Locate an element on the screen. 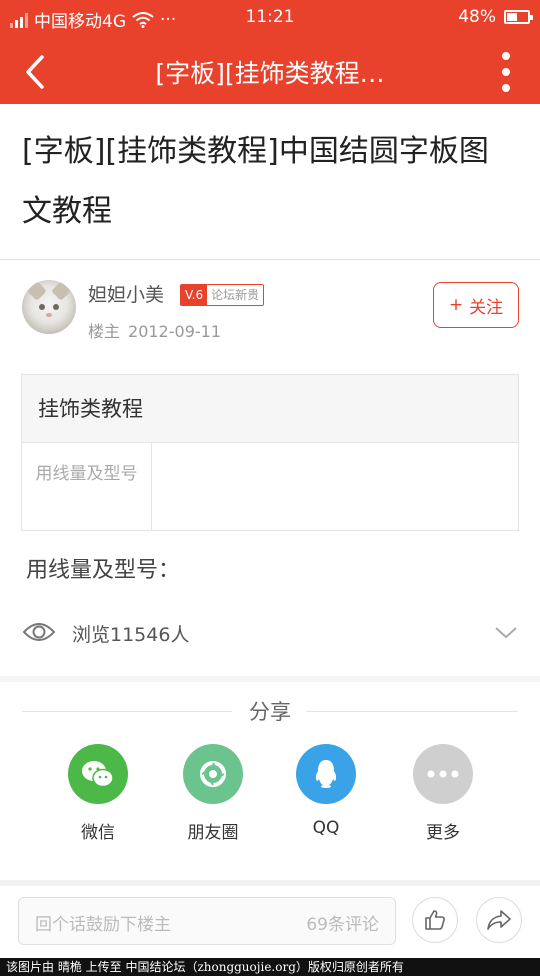  share-qq-button: QQ is located at coordinates (326, 791).